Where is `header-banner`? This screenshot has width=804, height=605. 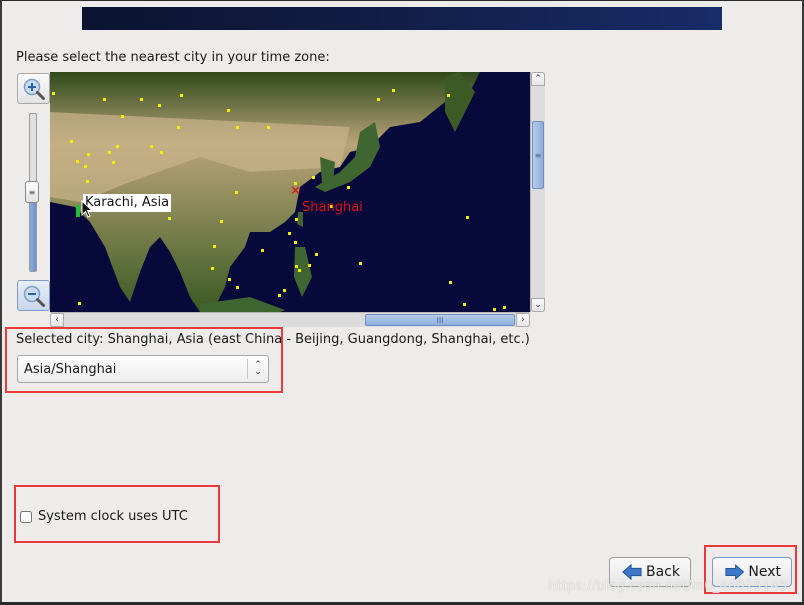
header-banner is located at coordinates (402, 18).